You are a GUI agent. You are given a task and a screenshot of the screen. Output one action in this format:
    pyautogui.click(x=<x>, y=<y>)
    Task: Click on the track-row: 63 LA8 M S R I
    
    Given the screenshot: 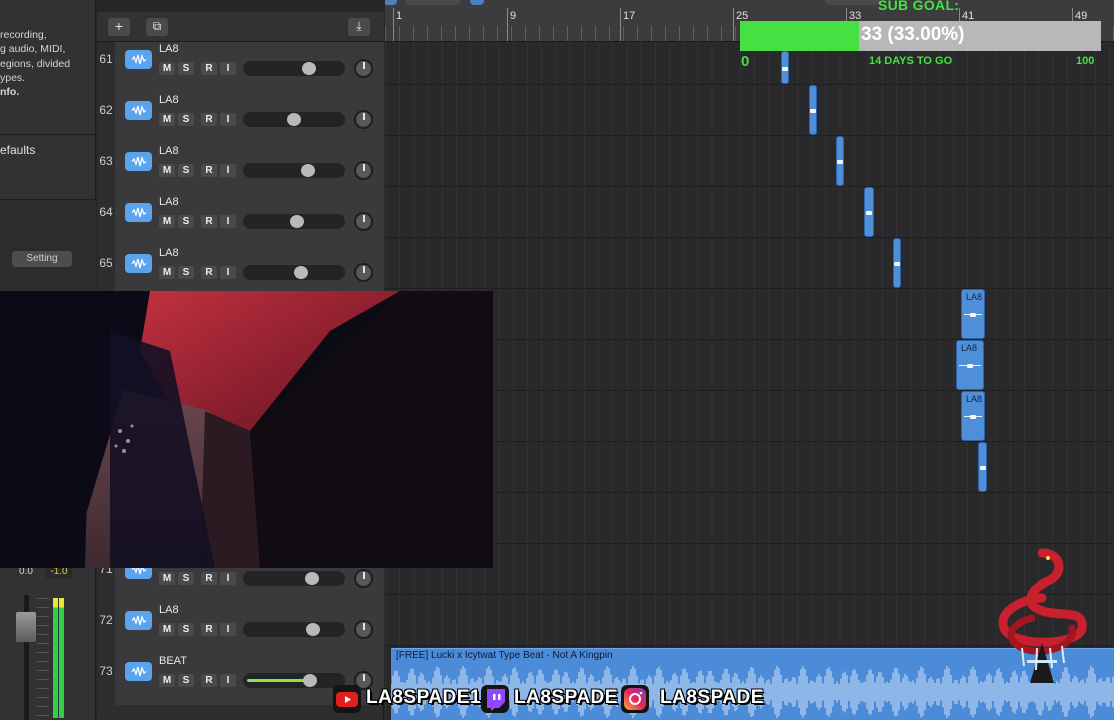 What is the action you would take?
    pyautogui.click(x=240, y=169)
    